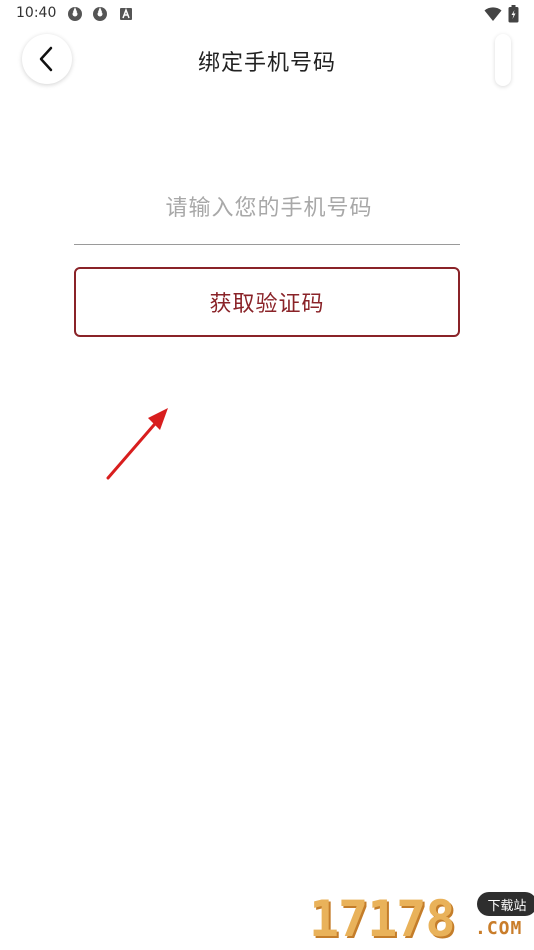 Image resolution: width=534 pixels, height=950 pixels. I want to click on wifi-icon, so click(493, 14).